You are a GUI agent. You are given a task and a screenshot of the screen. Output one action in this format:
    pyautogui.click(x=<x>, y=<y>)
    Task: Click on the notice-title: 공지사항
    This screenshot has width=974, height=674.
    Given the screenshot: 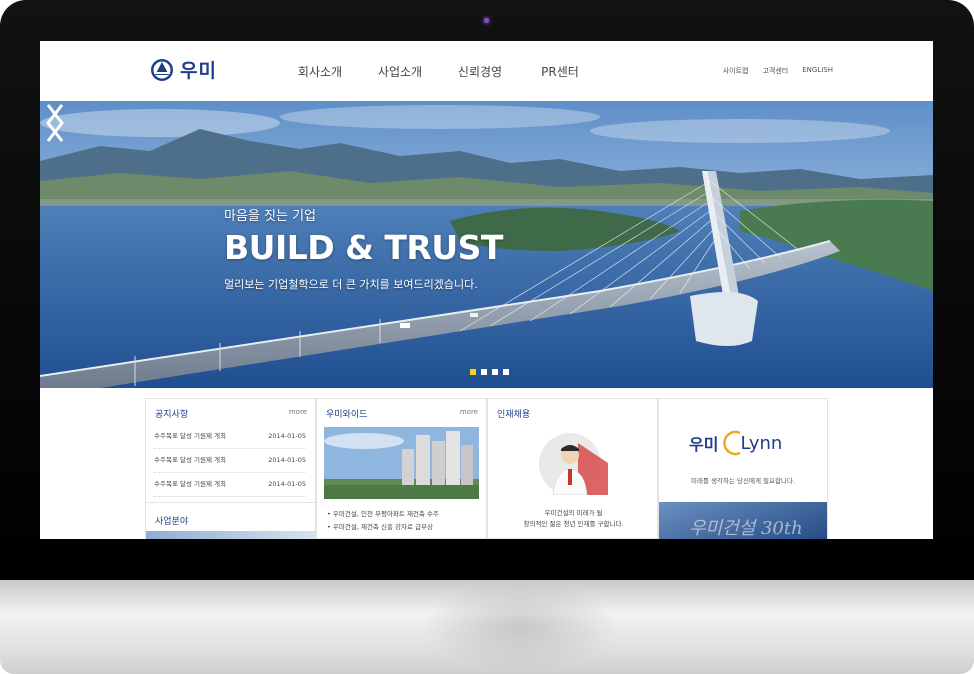 What is the action you would take?
    pyautogui.click(x=172, y=415)
    